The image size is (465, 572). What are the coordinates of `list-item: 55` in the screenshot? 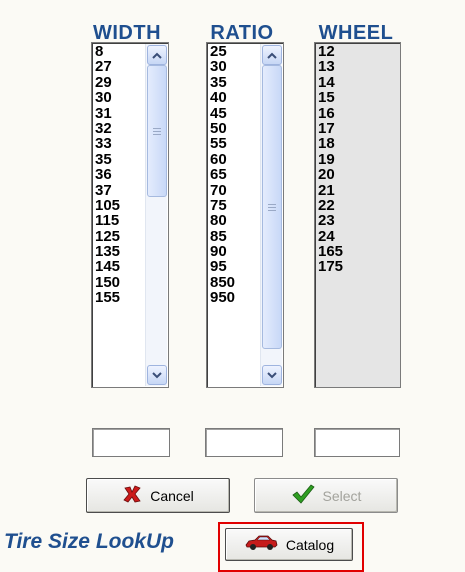 It's located at (222, 144).